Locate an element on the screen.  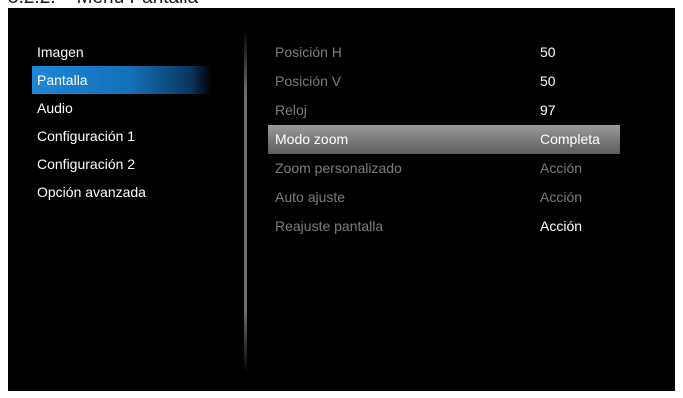
menu-item-configuracion-2: Configuración 2 is located at coordinates (122, 164).